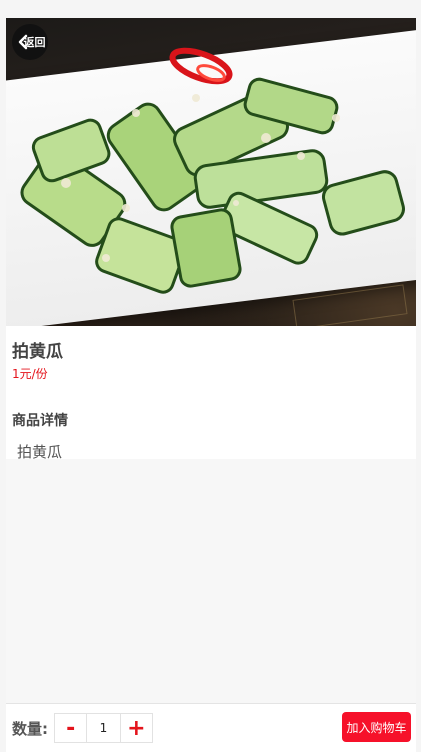 Image resolution: width=421 pixels, height=752 pixels. I want to click on product-name: 拍黄瓜, so click(37, 352).